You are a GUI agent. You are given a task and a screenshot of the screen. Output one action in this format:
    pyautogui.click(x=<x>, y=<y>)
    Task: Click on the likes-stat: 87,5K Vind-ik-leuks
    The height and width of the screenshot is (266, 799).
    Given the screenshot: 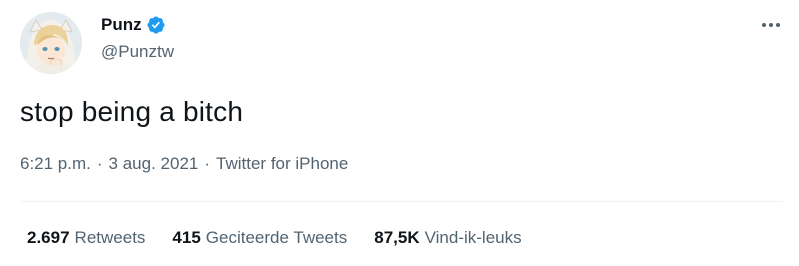 What is the action you would take?
    pyautogui.click(x=447, y=238)
    